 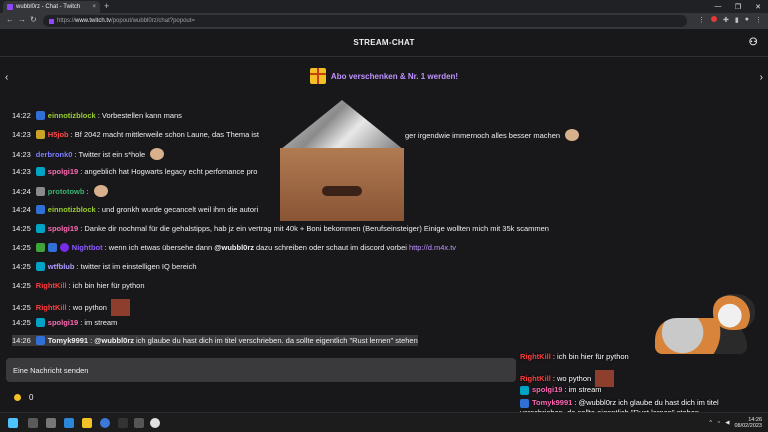 I want to click on chat-input-placeholder: Eine Nachricht senden, so click(x=51, y=370).